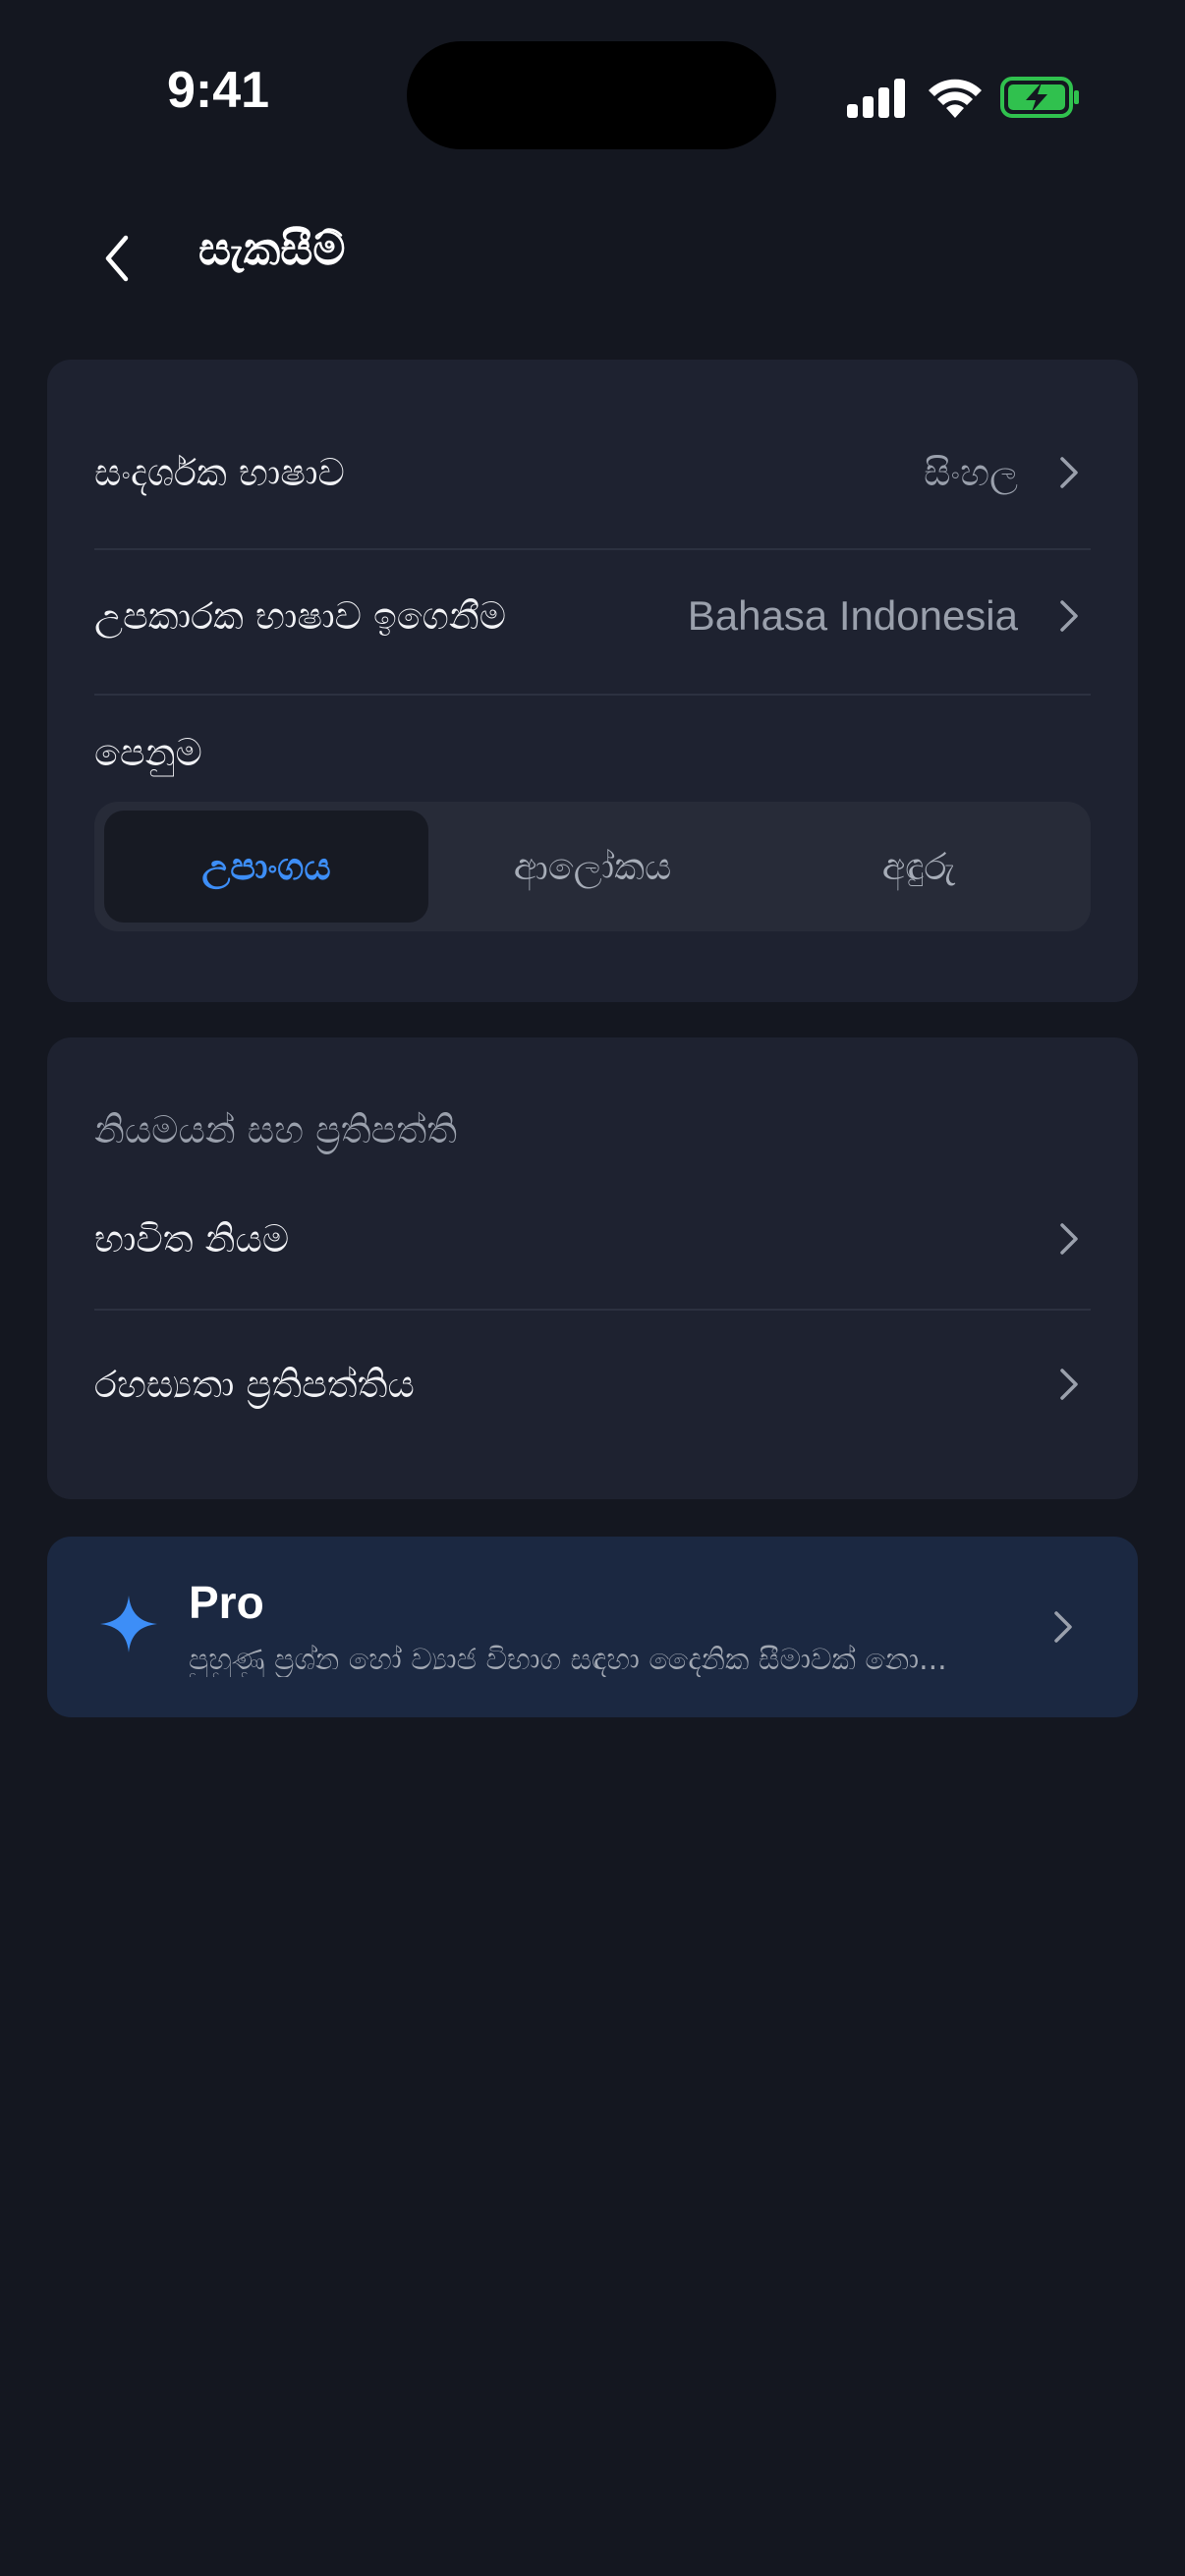 Image resolution: width=1185 pixels, height=2576 pixels. Describe the element at coordinates (956, 98) in the screenshot. I see `wifi-icon` at that location.